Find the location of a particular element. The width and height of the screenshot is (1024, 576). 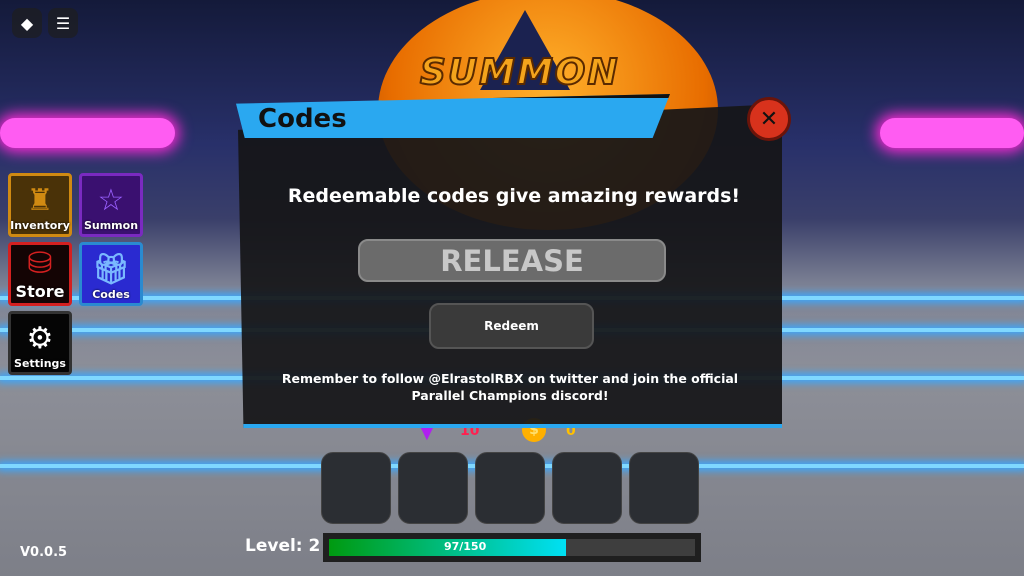

close-x-icon: ✕ is located at coordinates (769, 119).